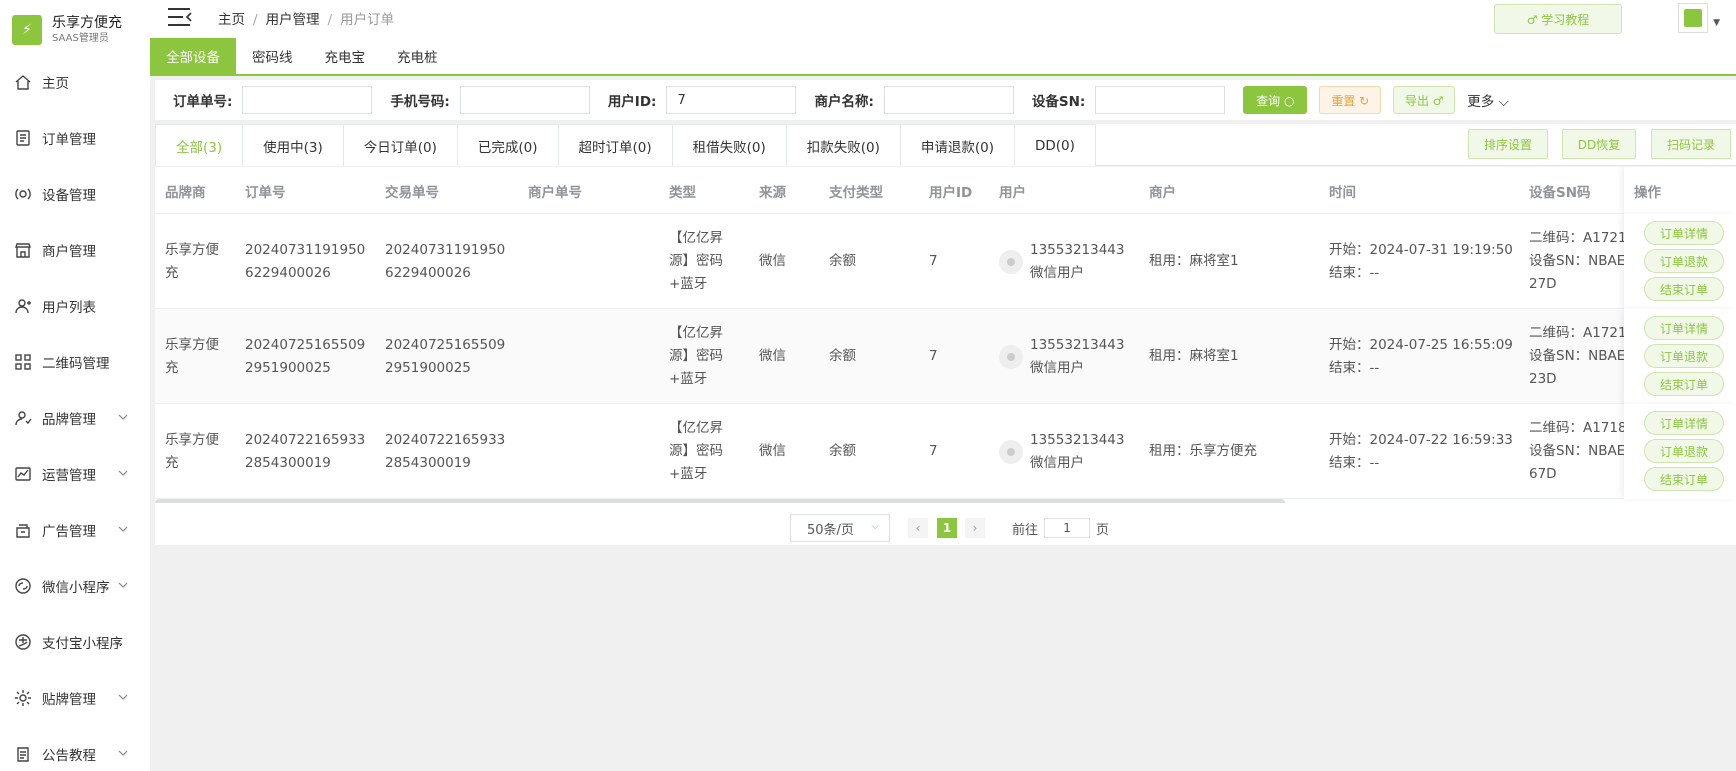 This screenshot has height=771, width=1736. I want to click on tab-status-in-use: 使用中(3), so click(293, 145).